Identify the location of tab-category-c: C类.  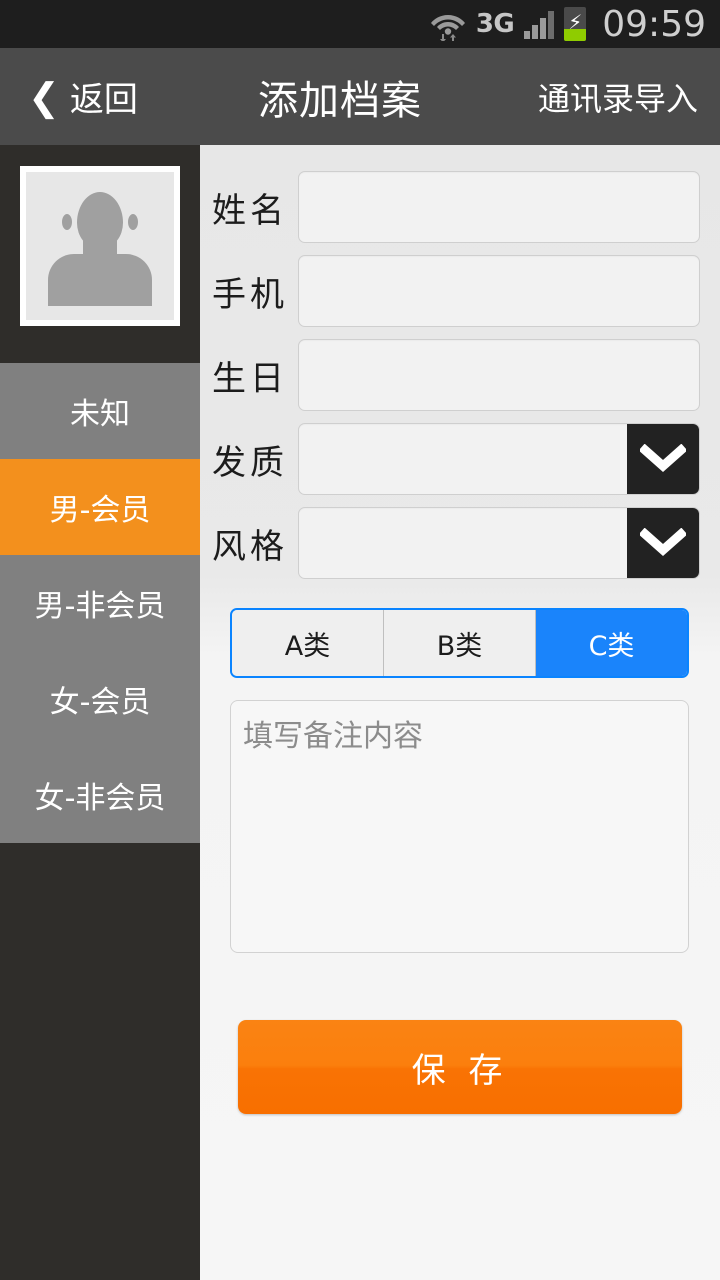
(611, 643).